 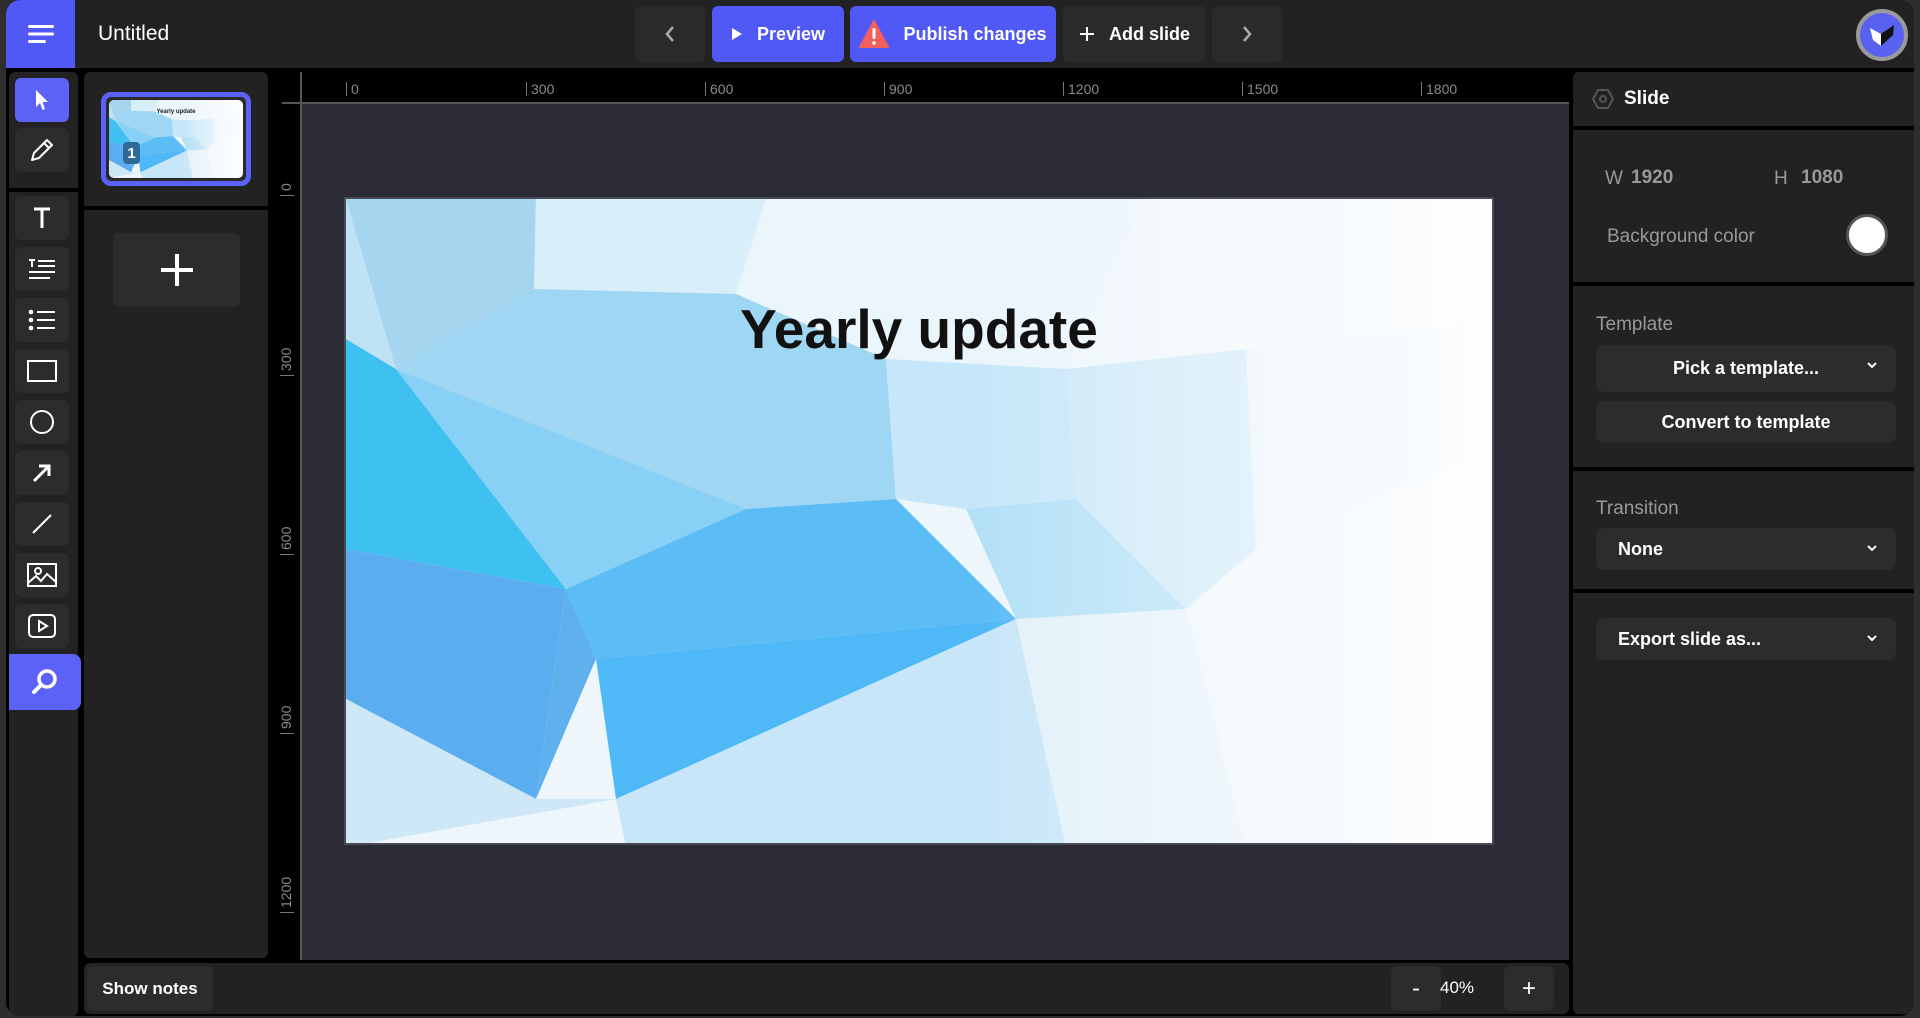 I want to click on slide-thumbnail: Yearly update 1, so click(x=176, y=139).